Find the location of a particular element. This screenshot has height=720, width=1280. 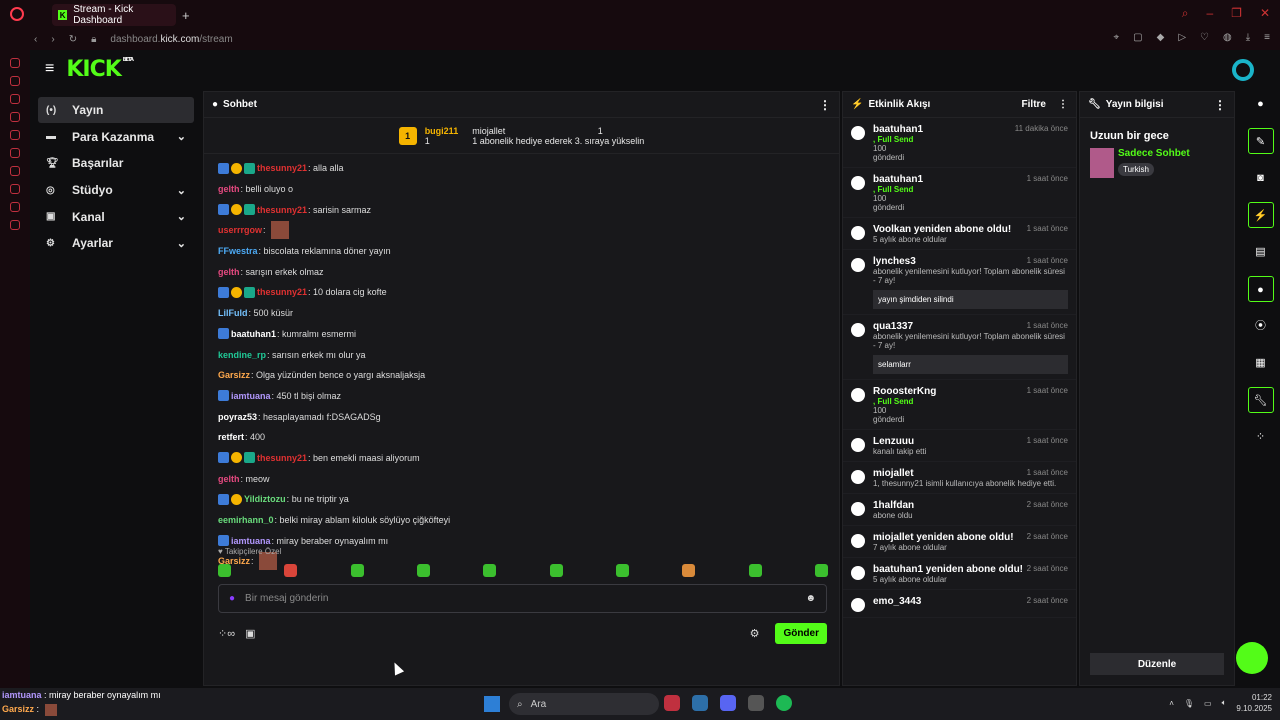

send-button: Gönder is located at coordinates (801, 633).